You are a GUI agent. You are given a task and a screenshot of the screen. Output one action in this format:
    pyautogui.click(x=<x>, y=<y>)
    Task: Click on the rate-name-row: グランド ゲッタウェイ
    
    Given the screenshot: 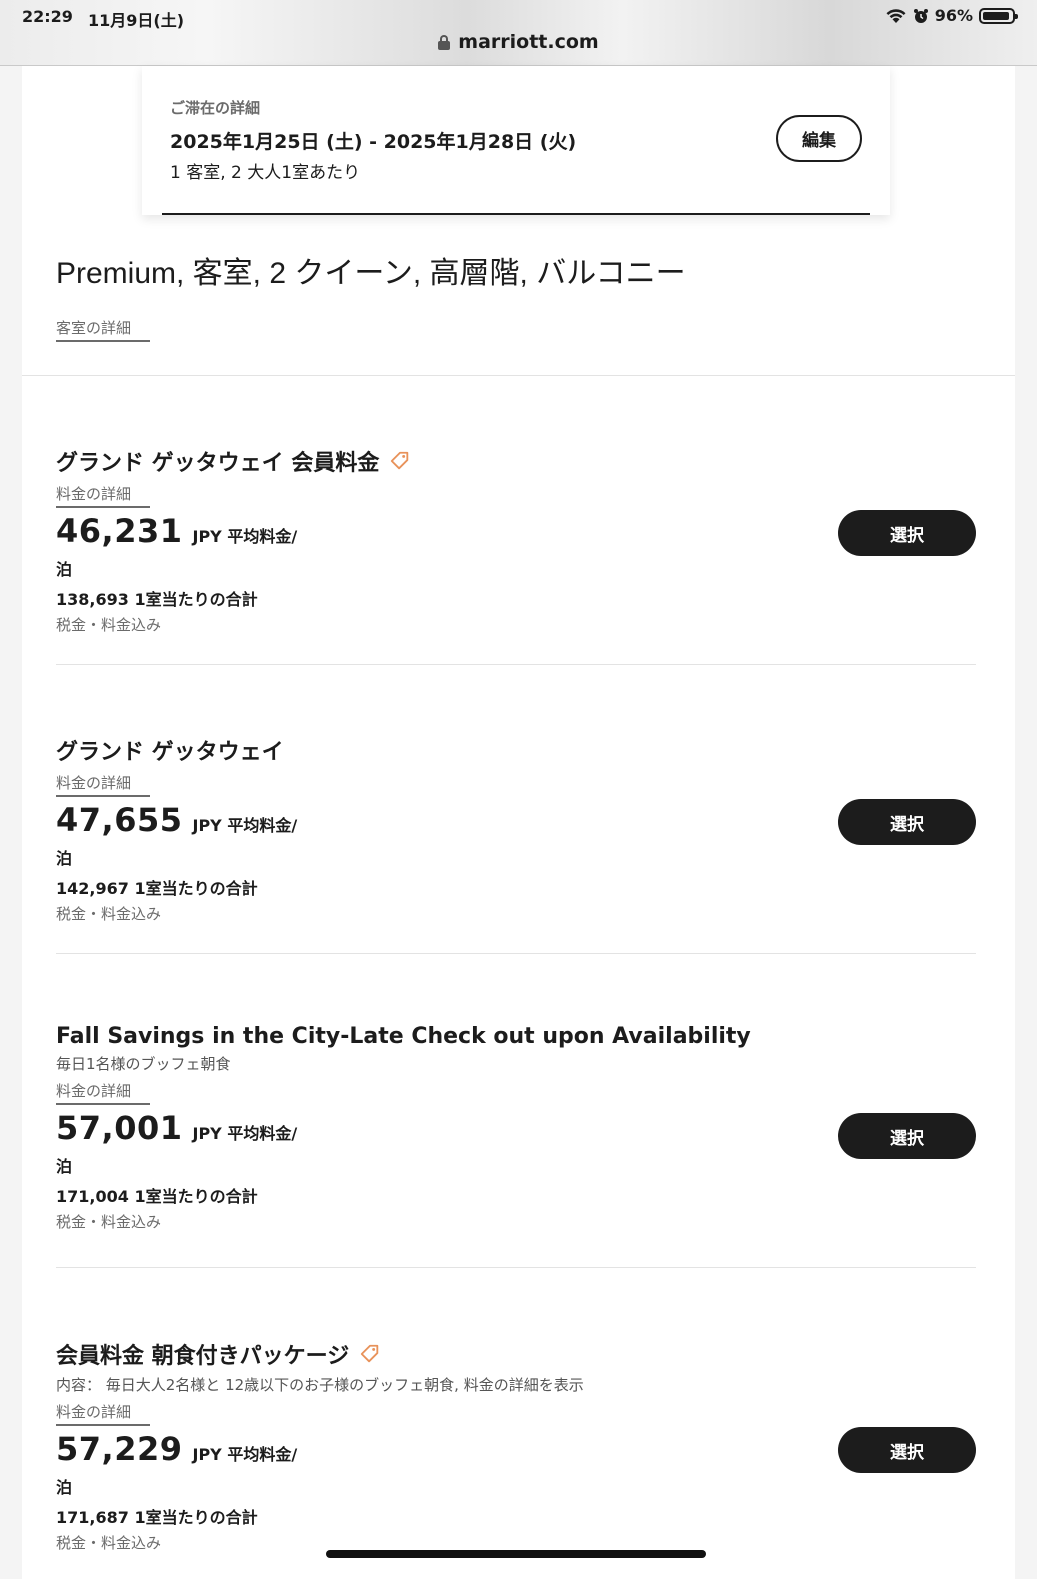 What is the action you would take?
    pyautogui.click(x=516, y=750)
    